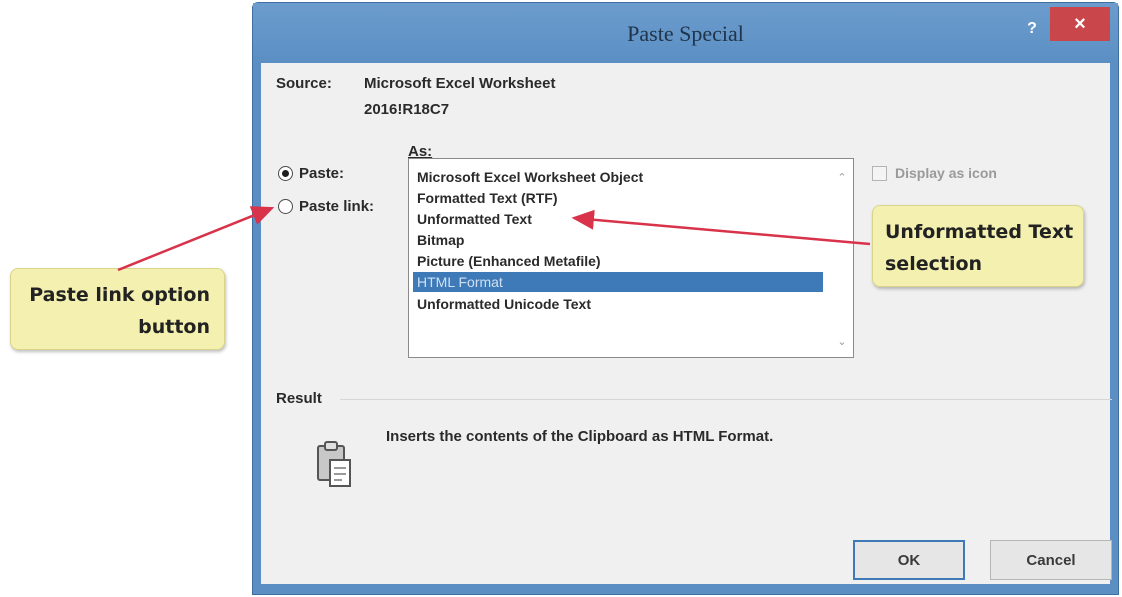 This screenshot has width=1122, height=597. Describe the element at coordinates (842, 342) in the screenshot. I see `scroll-down-icon: ⌄` at that location.